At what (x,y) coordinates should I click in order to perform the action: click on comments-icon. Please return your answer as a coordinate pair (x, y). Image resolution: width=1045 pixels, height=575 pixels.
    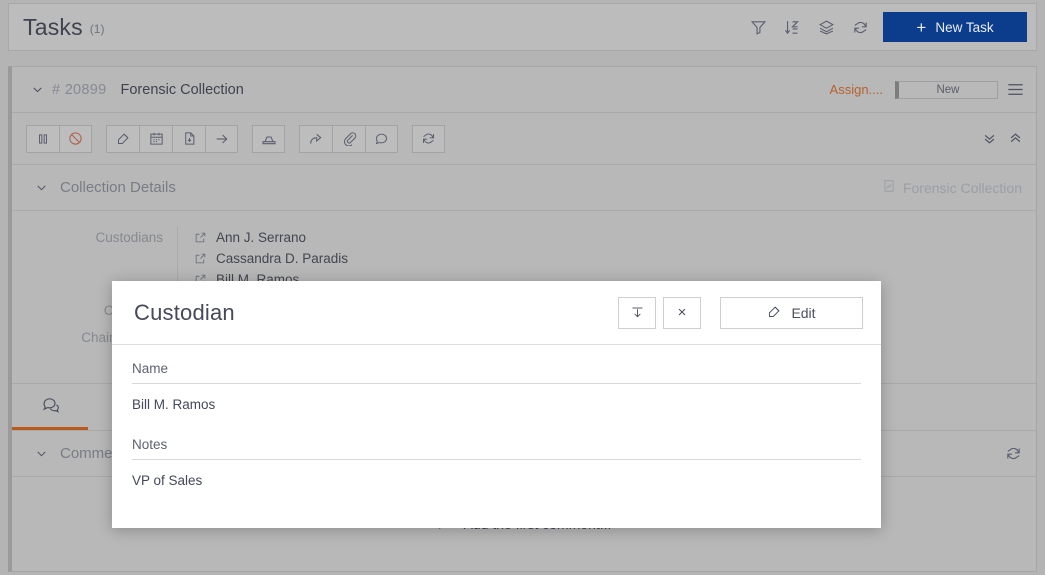
    Looking at the image, I should click on (50, 407).